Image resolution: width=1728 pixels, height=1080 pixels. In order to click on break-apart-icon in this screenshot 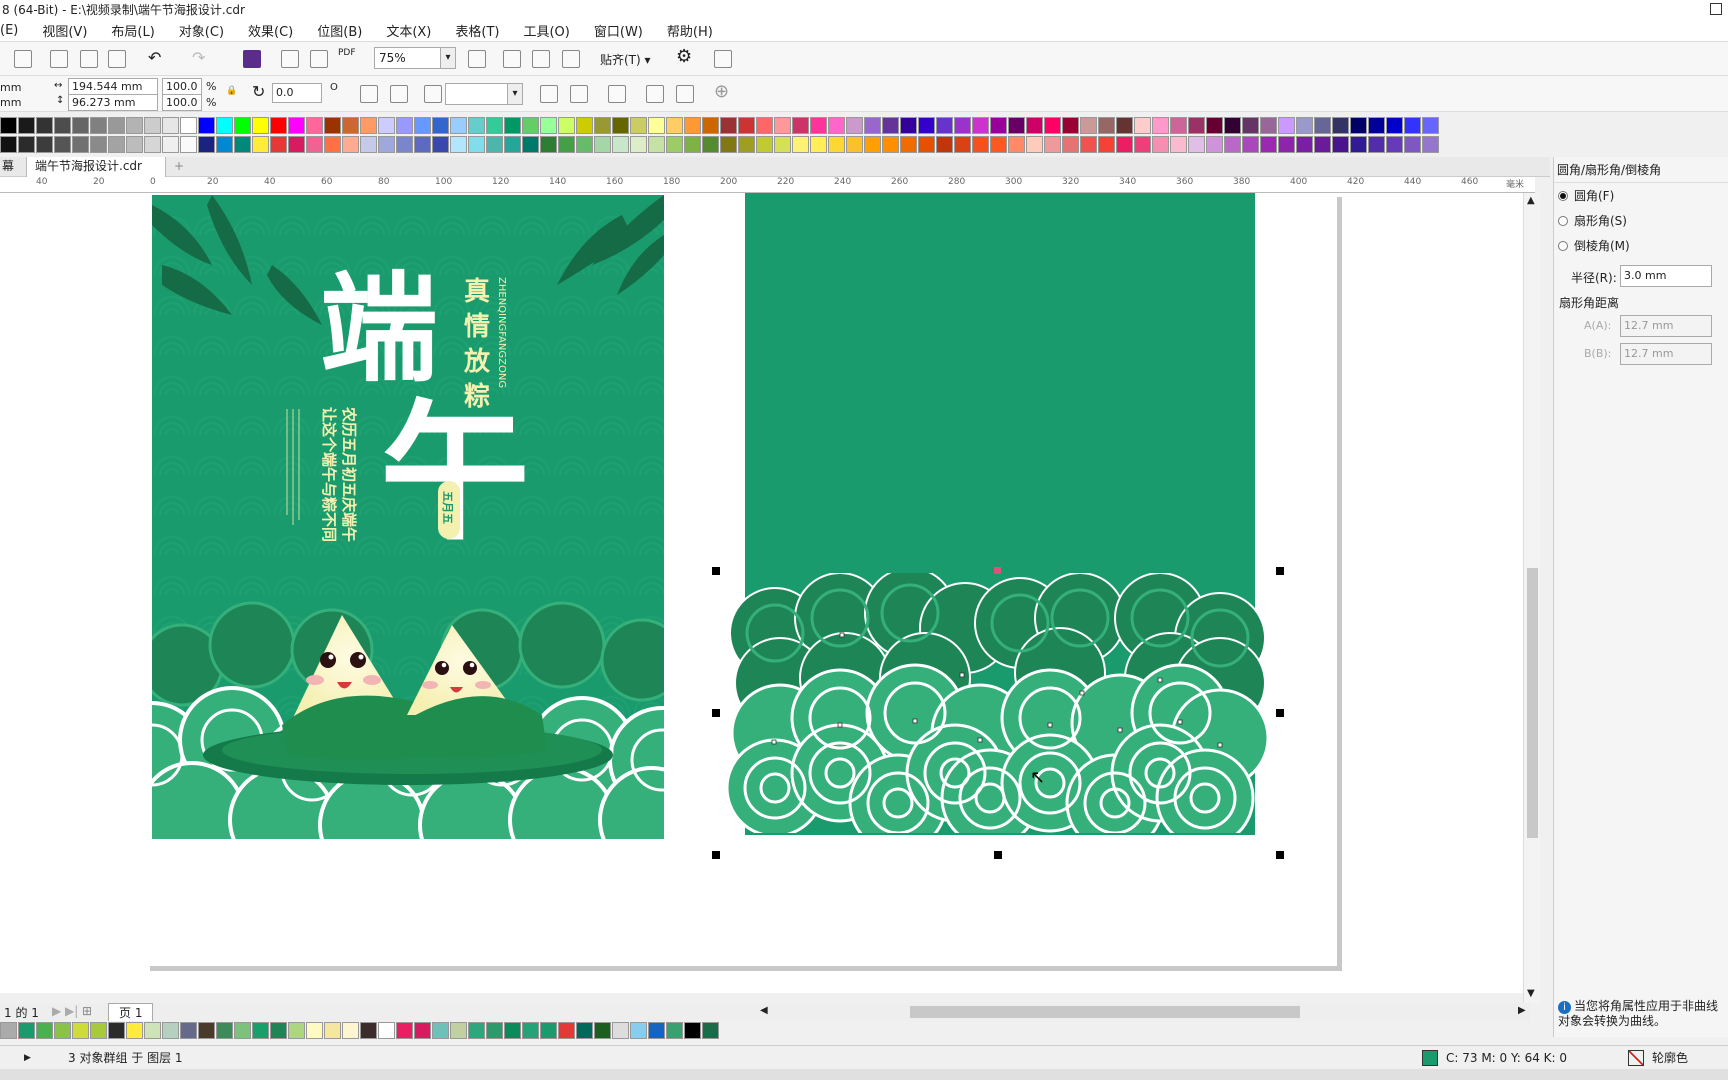, I will do `click(549, 94)`.